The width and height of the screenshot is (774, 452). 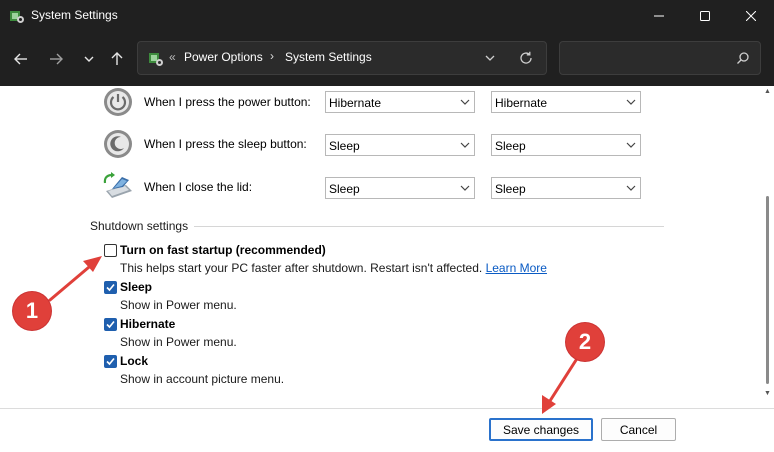 I want to click on lock-menu-checkbox, so click(x=110, y=361).